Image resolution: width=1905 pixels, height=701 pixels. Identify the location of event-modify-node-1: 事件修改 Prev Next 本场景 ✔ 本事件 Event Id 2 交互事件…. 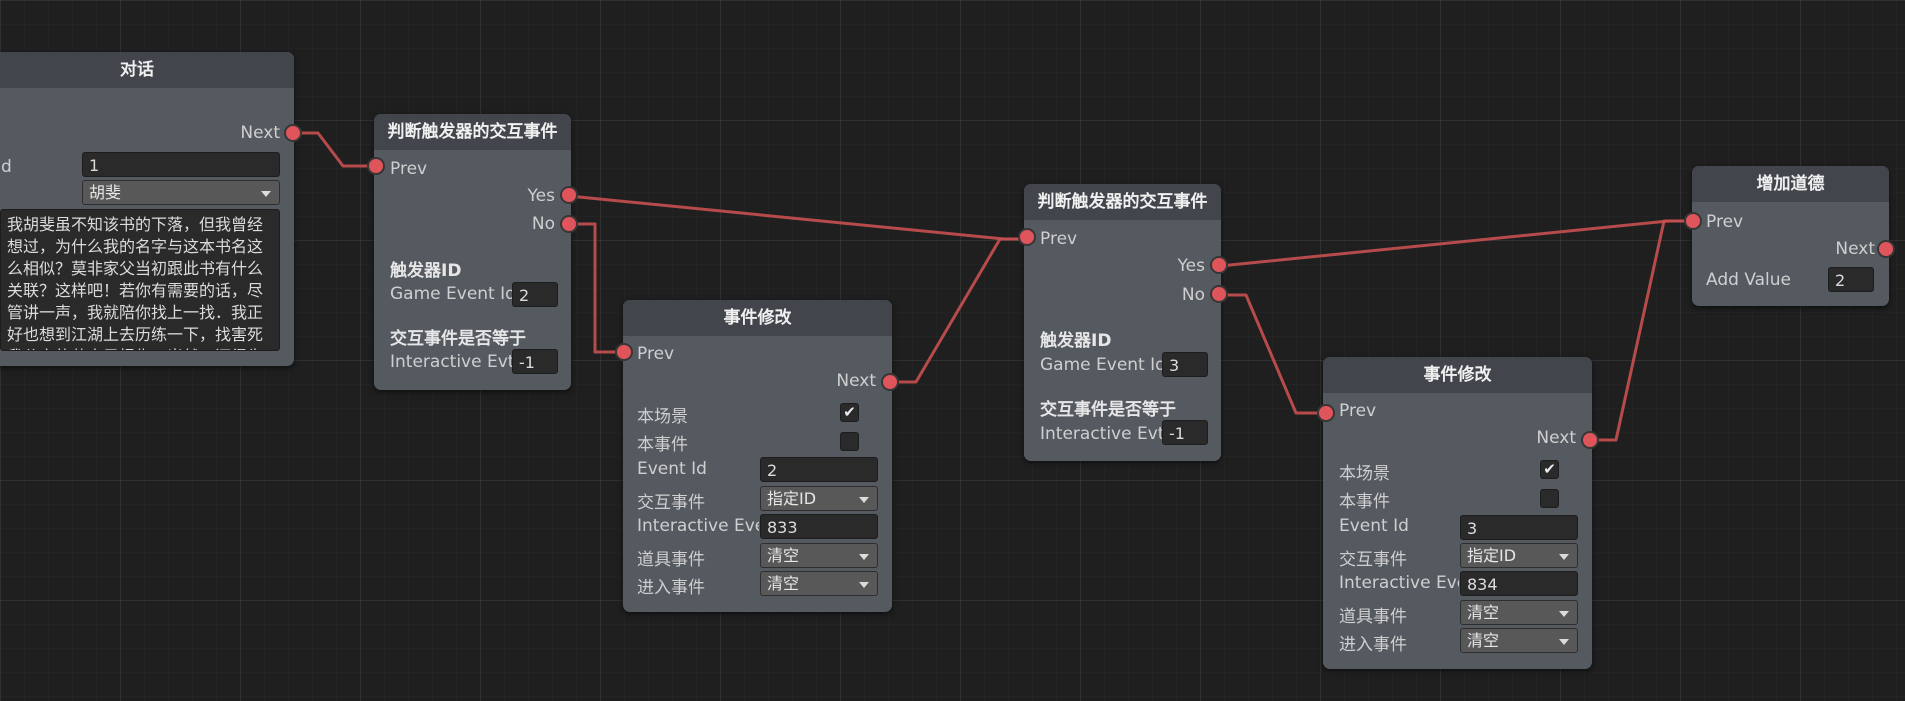
(757, 456).